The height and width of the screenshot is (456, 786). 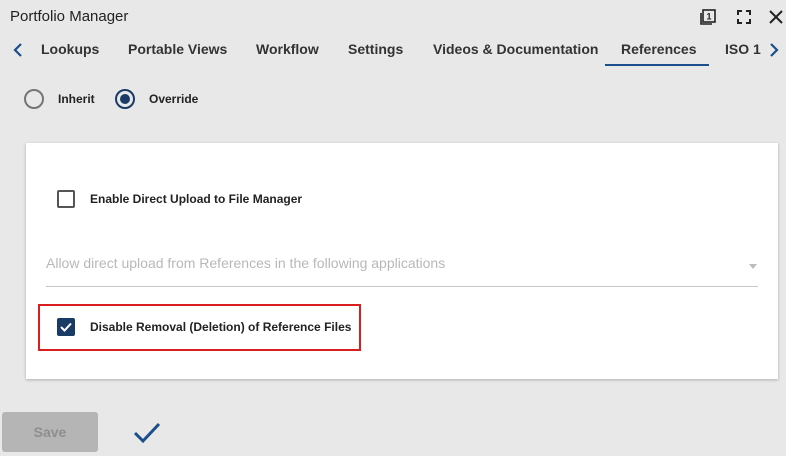 I want to click on window-badge-button: 1, so click(x=708, y=17).